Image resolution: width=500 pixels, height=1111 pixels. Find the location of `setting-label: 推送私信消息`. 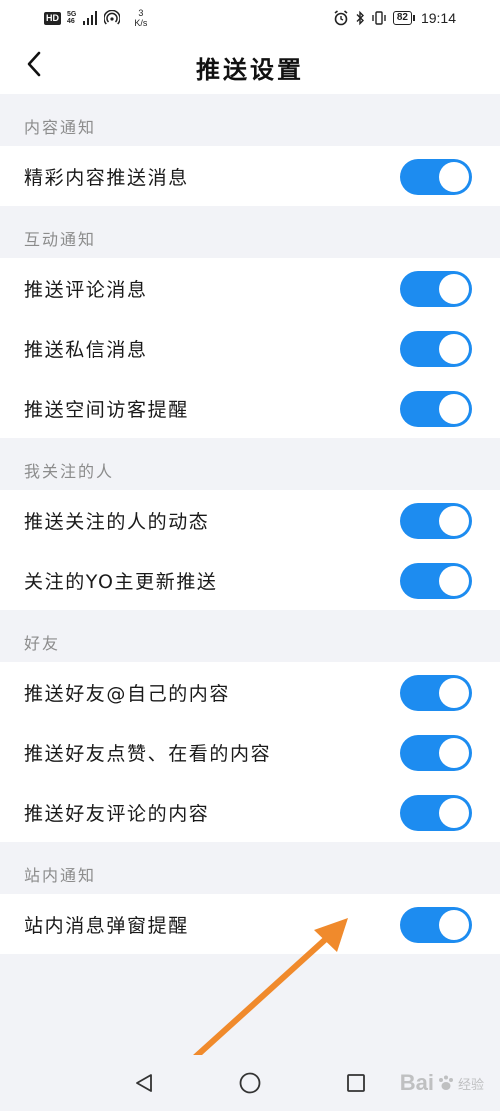

setting-label: 推送私信消息 is located at coordinates (86, 349).